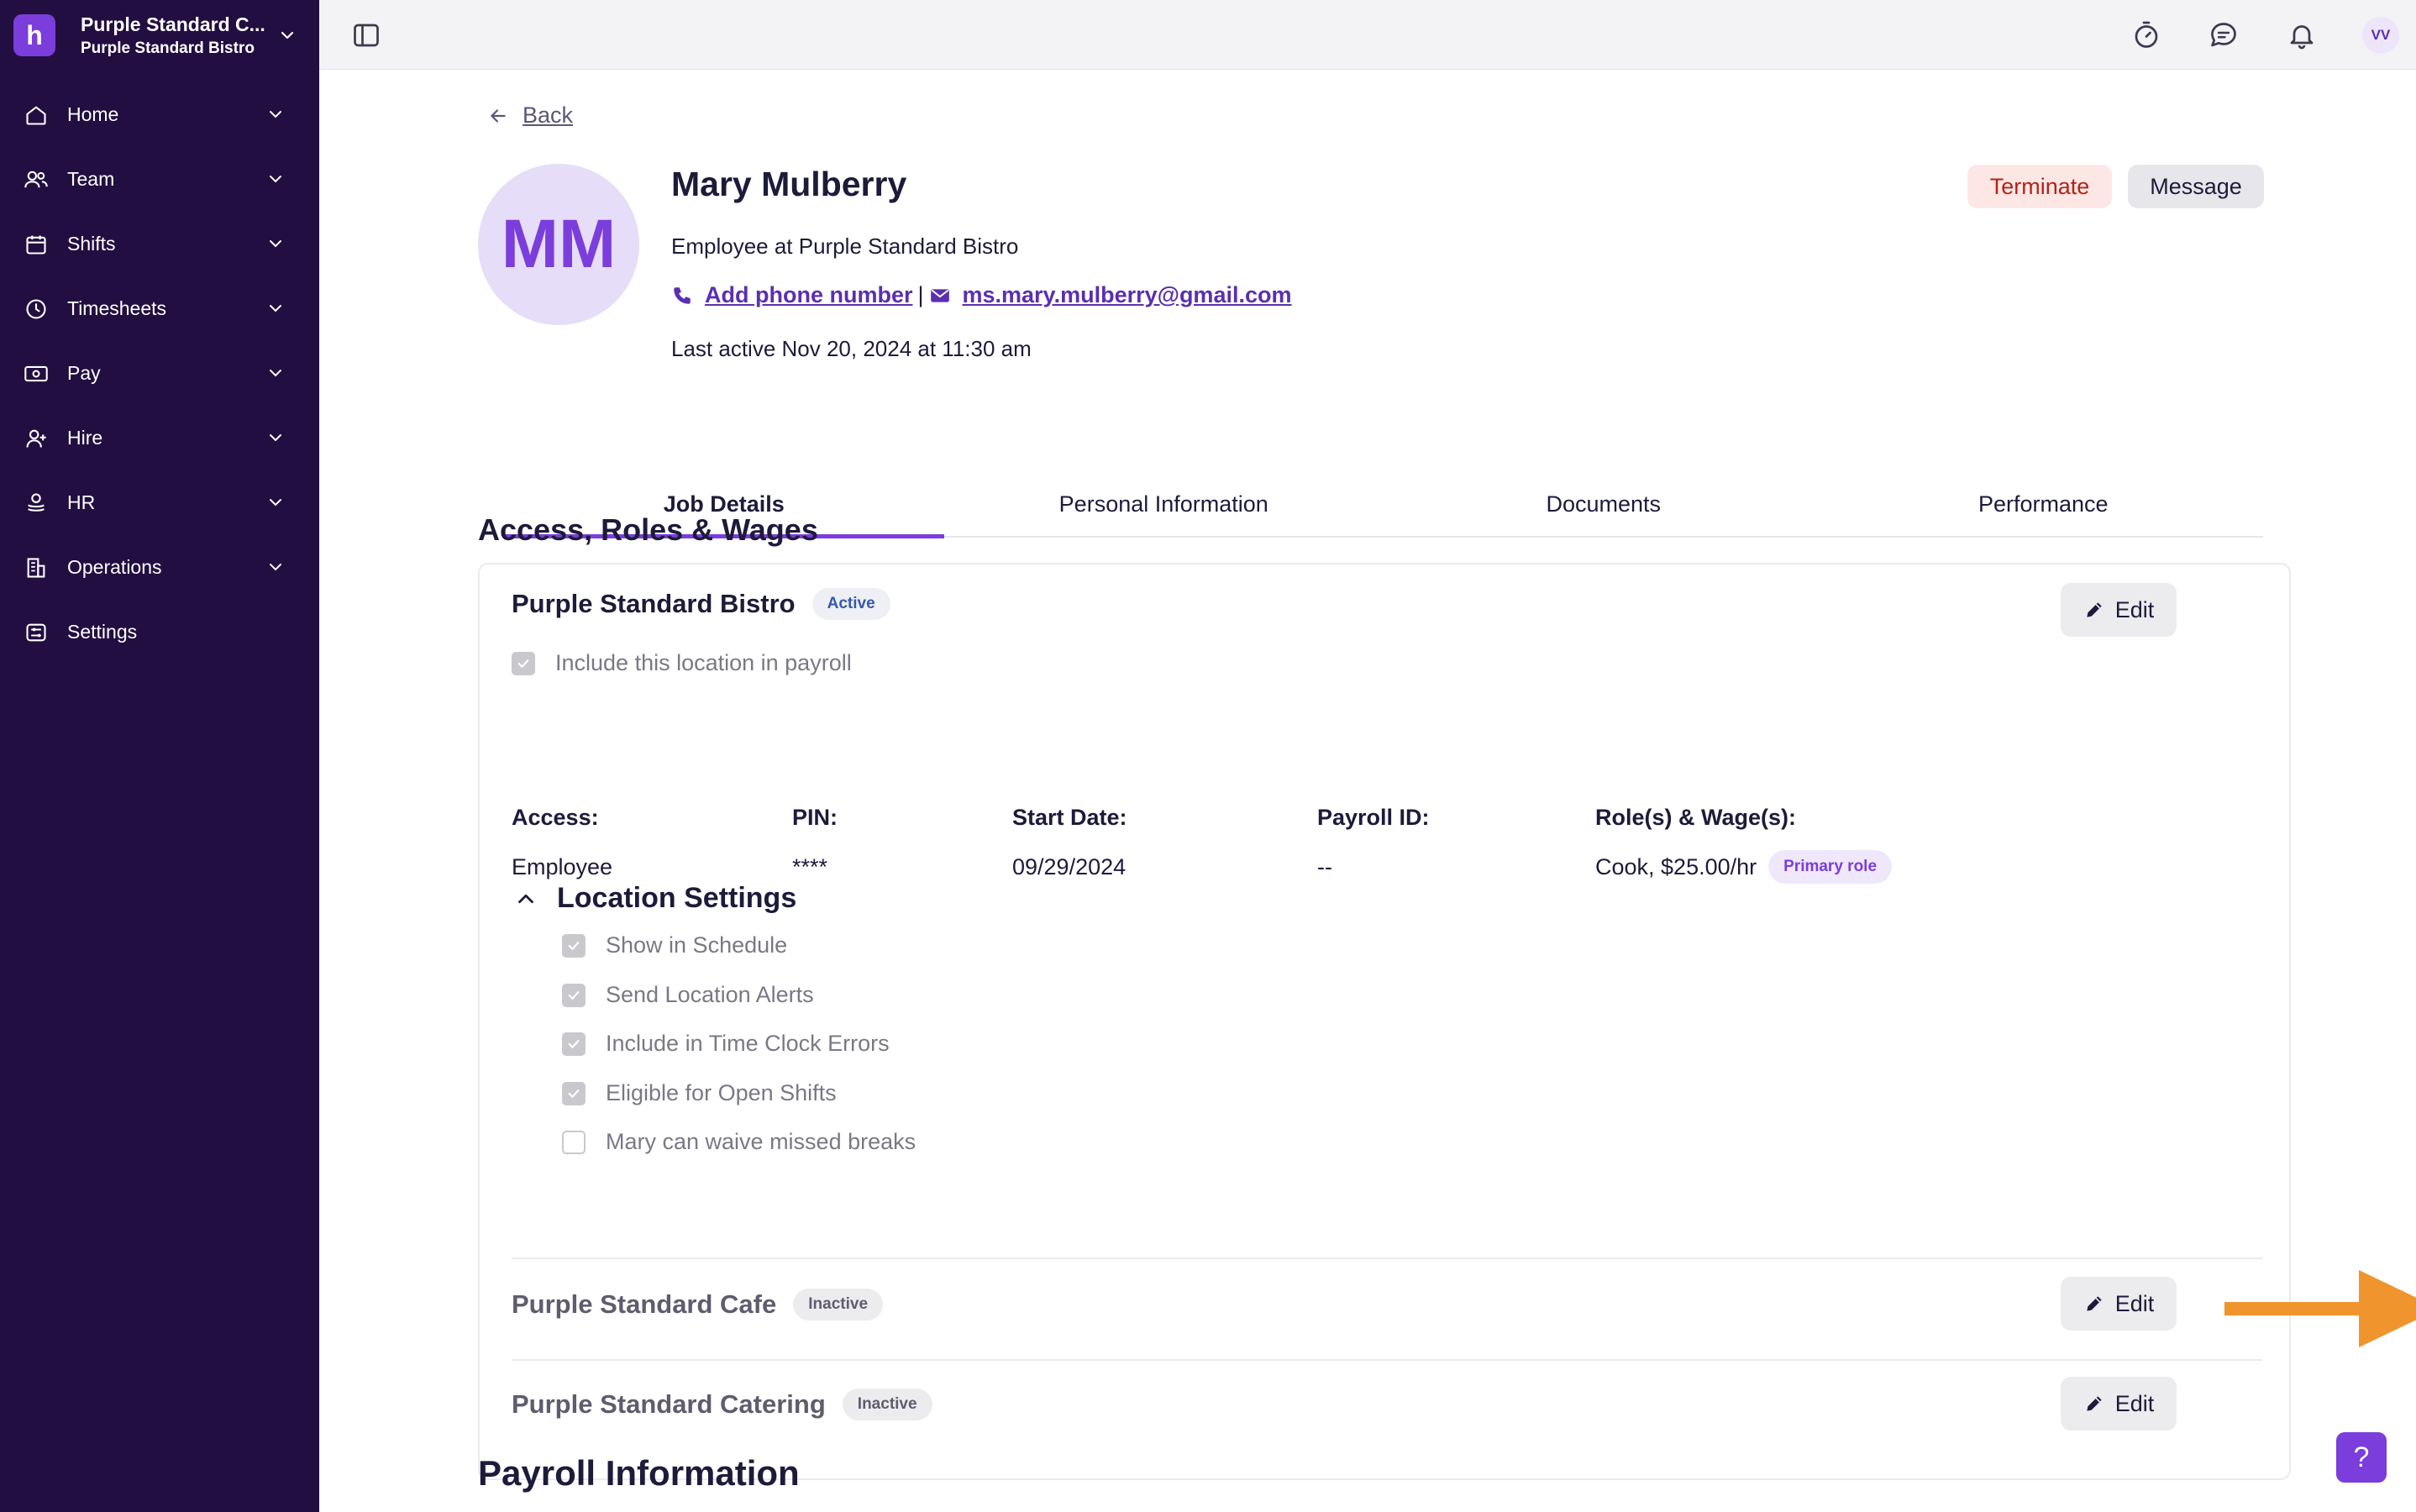 The height and width of the screenshot is (1512, 2416). I want to click on location-header: Purple Standard Catering Inactive, so click(722, 1404).